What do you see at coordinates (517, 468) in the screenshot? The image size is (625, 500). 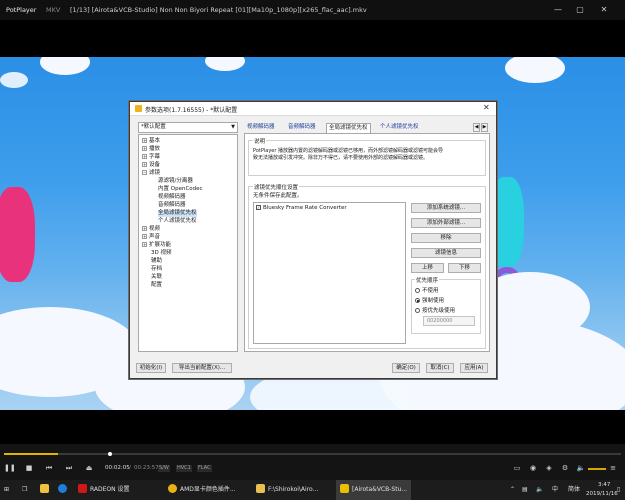 I see `monitor-icon: ▭` at bounding box center [517, 468].